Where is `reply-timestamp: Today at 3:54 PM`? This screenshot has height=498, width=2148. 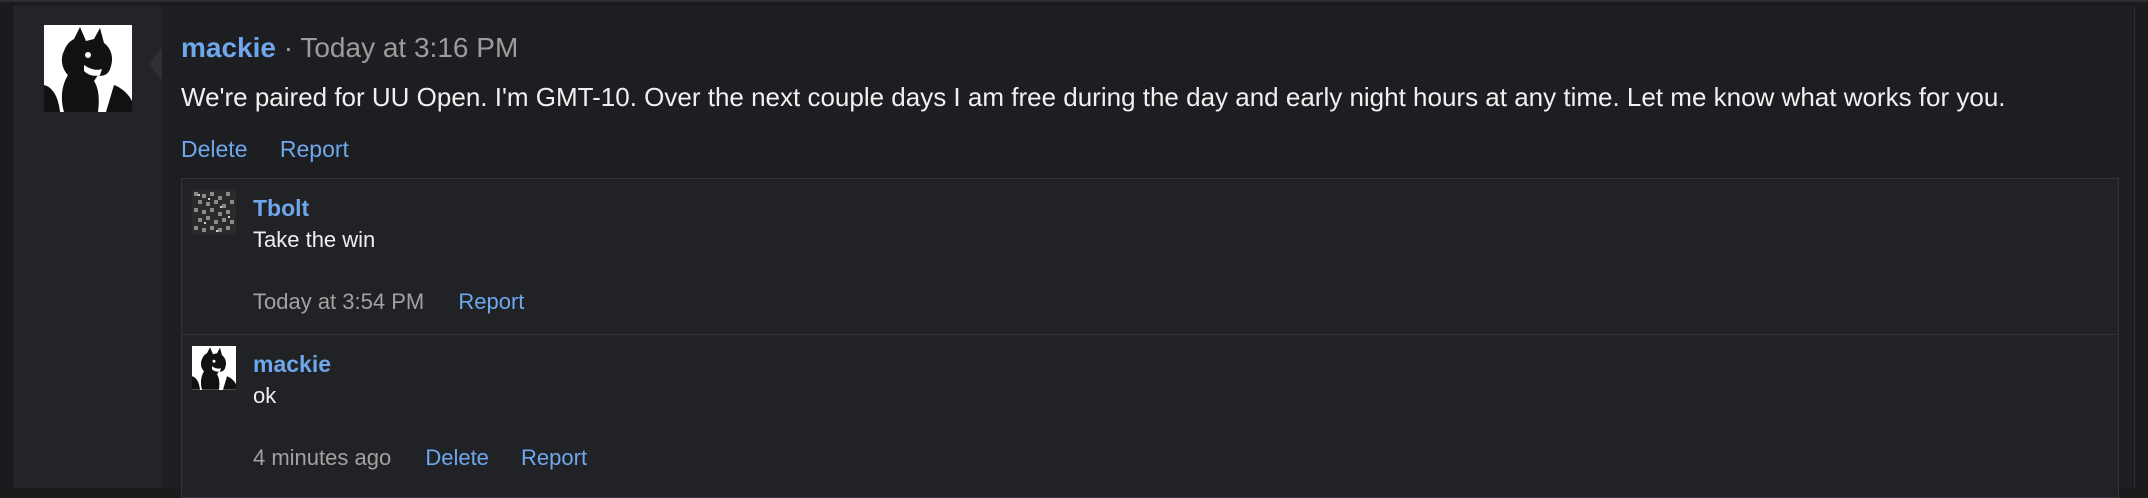
reply-timestamp: Today at 3:54 PM is located at coordinates (338, 301).